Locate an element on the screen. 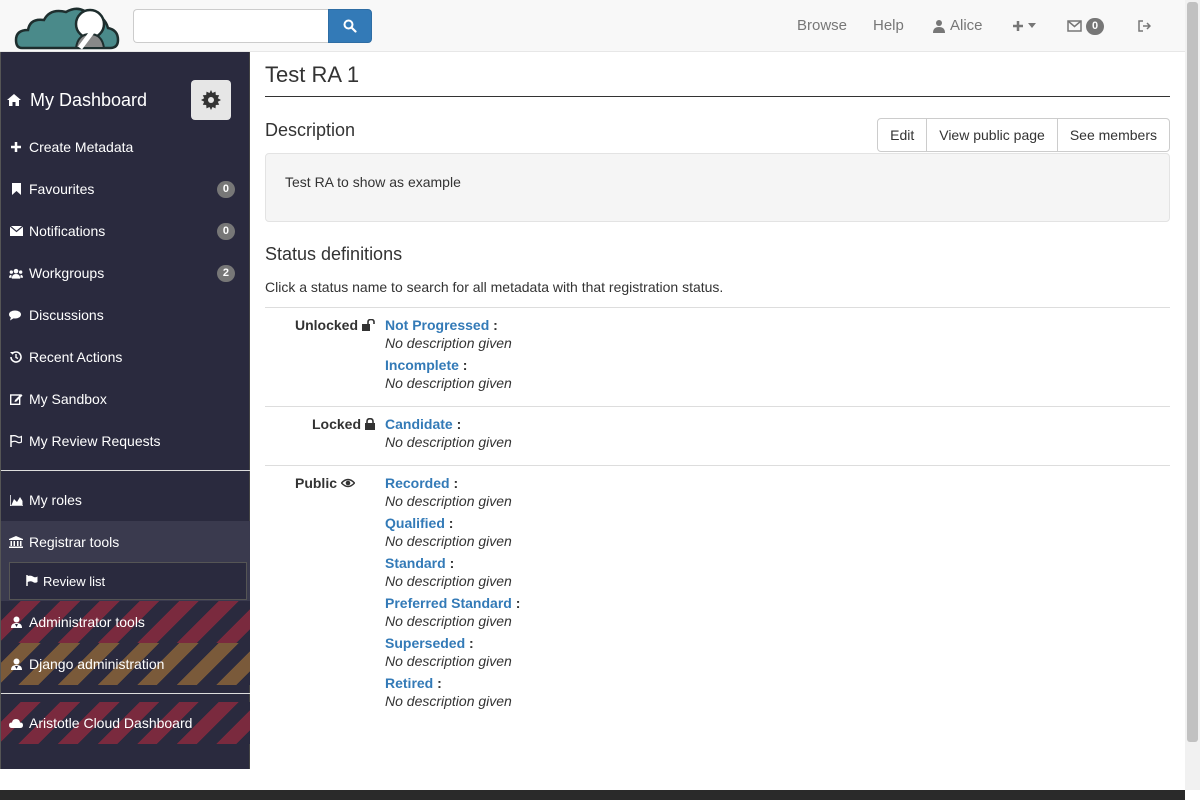 The image size is (1200, 800). gear-icon is located at coordinates (211, 100).